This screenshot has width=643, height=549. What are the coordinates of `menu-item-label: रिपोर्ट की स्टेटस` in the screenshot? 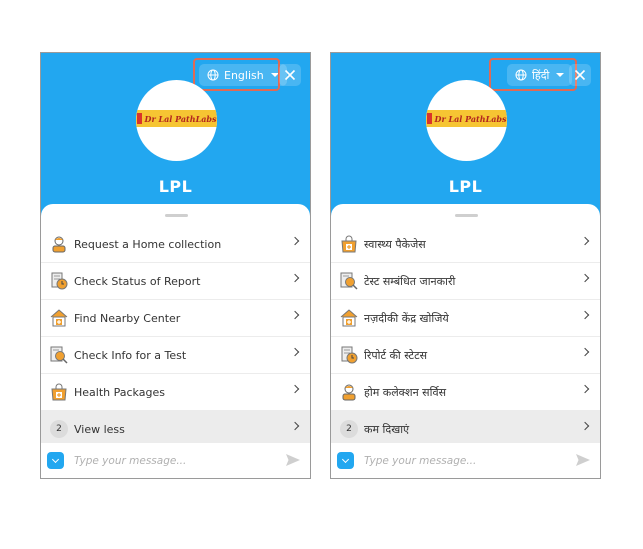 It's located at (396, 355).